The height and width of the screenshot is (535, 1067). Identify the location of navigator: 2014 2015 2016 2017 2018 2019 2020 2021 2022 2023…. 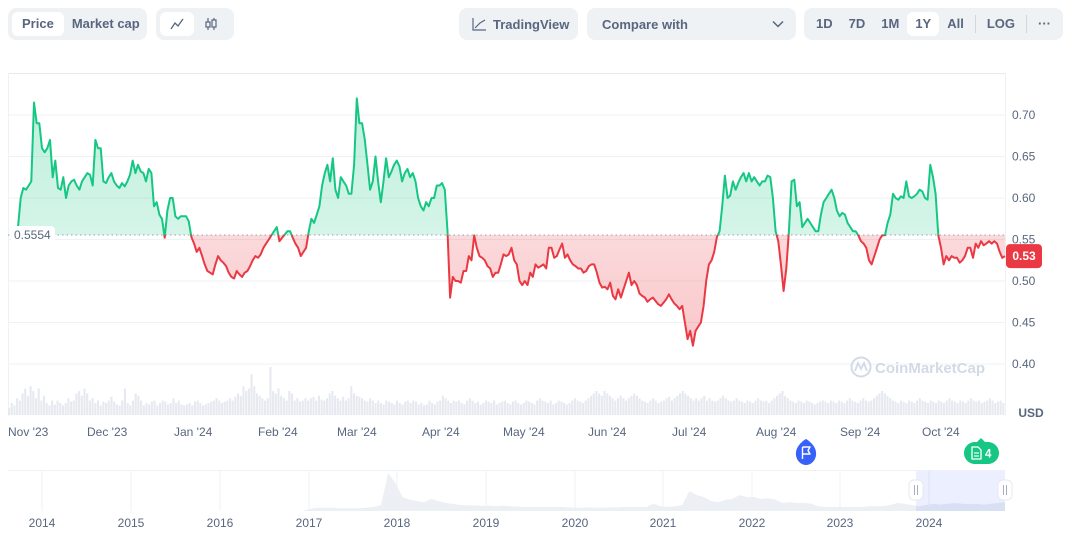
(510, 500).